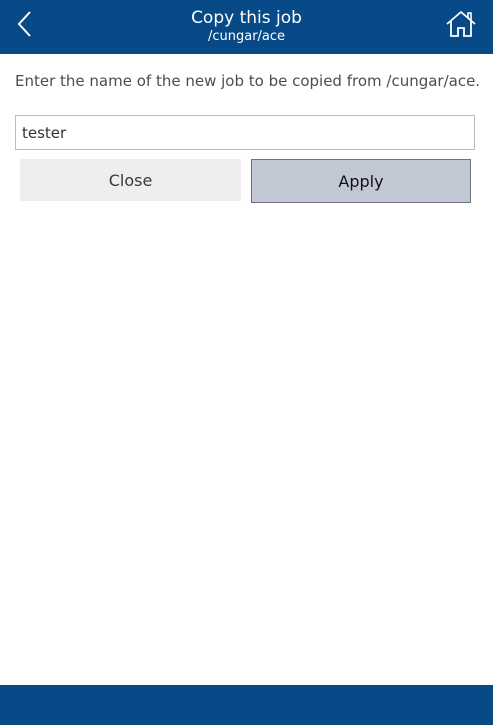 Image resolution: width=493 pixels, height=725 pixels. I want to click on page-subtitle: /cungar/ace, so click(246, 36).